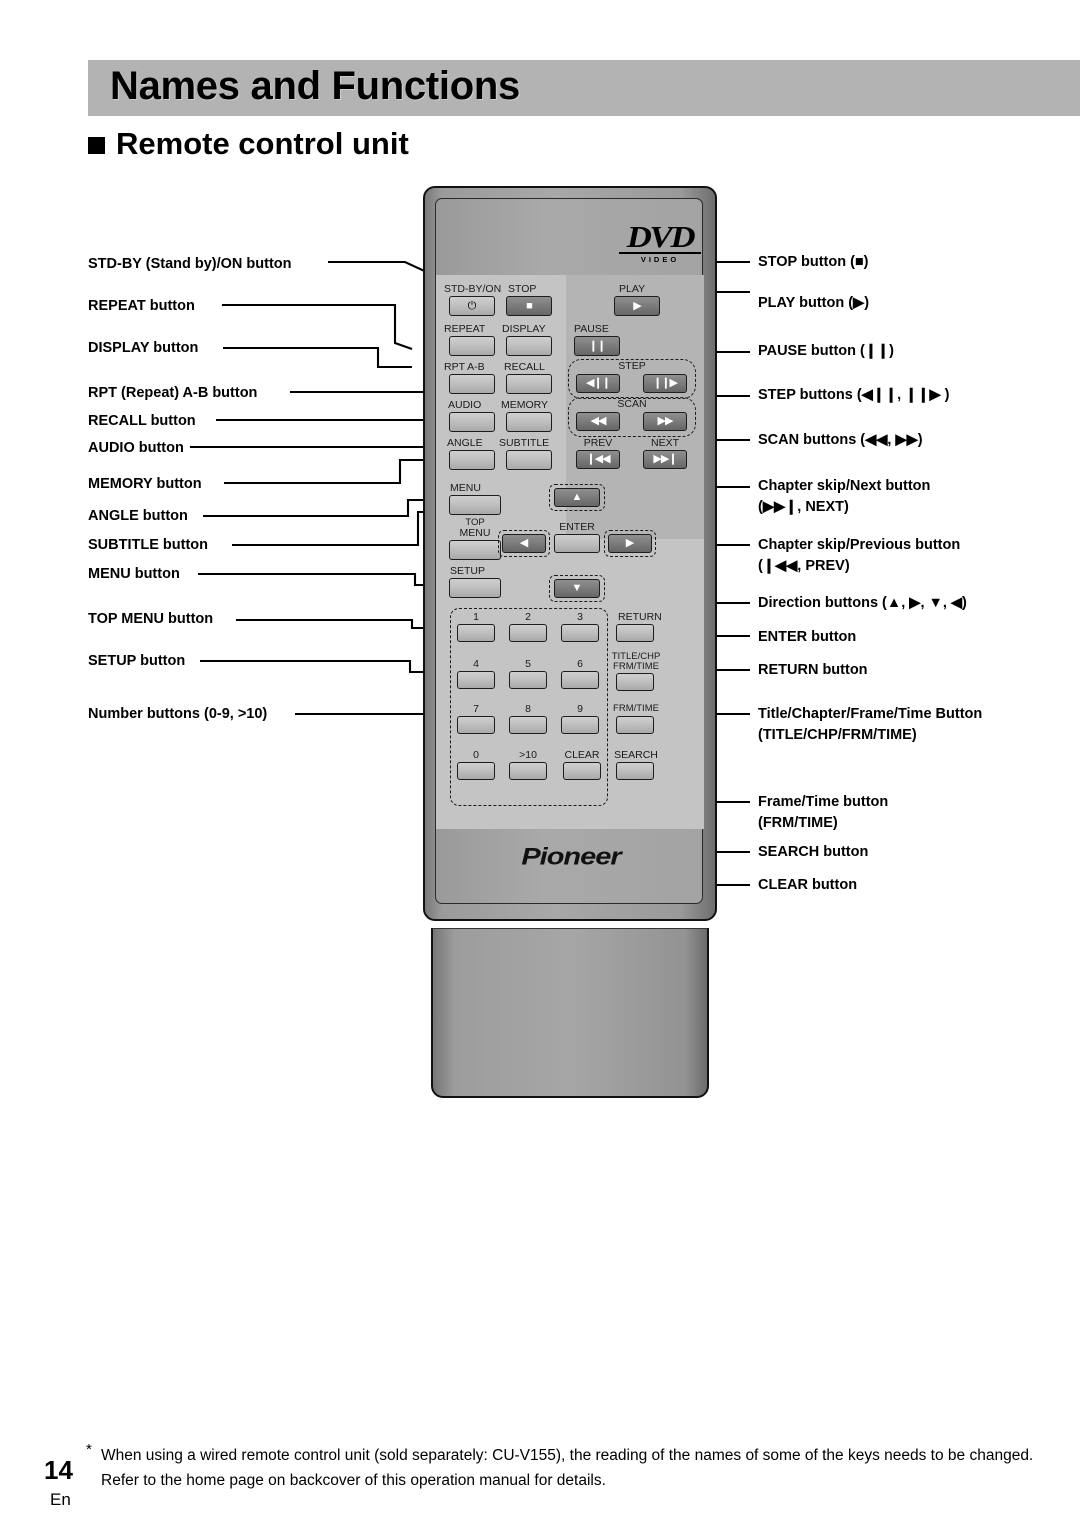  Describe the element at coordinates (475, 588) in the screenshot. I see `key-setup` at that location.